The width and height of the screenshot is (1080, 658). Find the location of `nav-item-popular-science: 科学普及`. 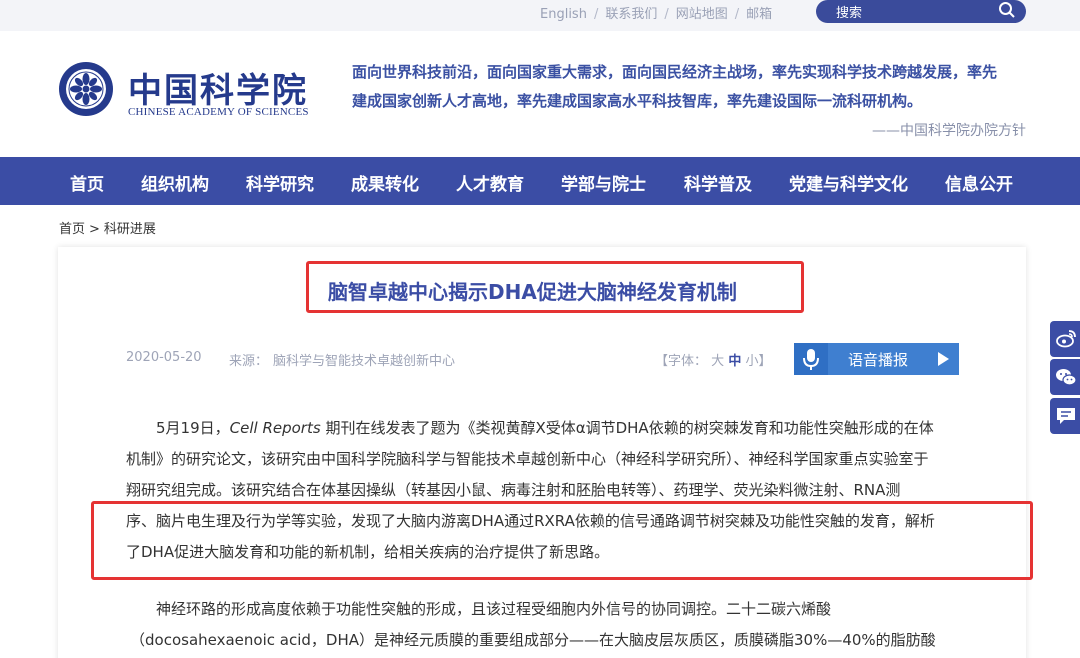

nav-item-popular-science: 科学普及 is located at coordinates (718, 182).